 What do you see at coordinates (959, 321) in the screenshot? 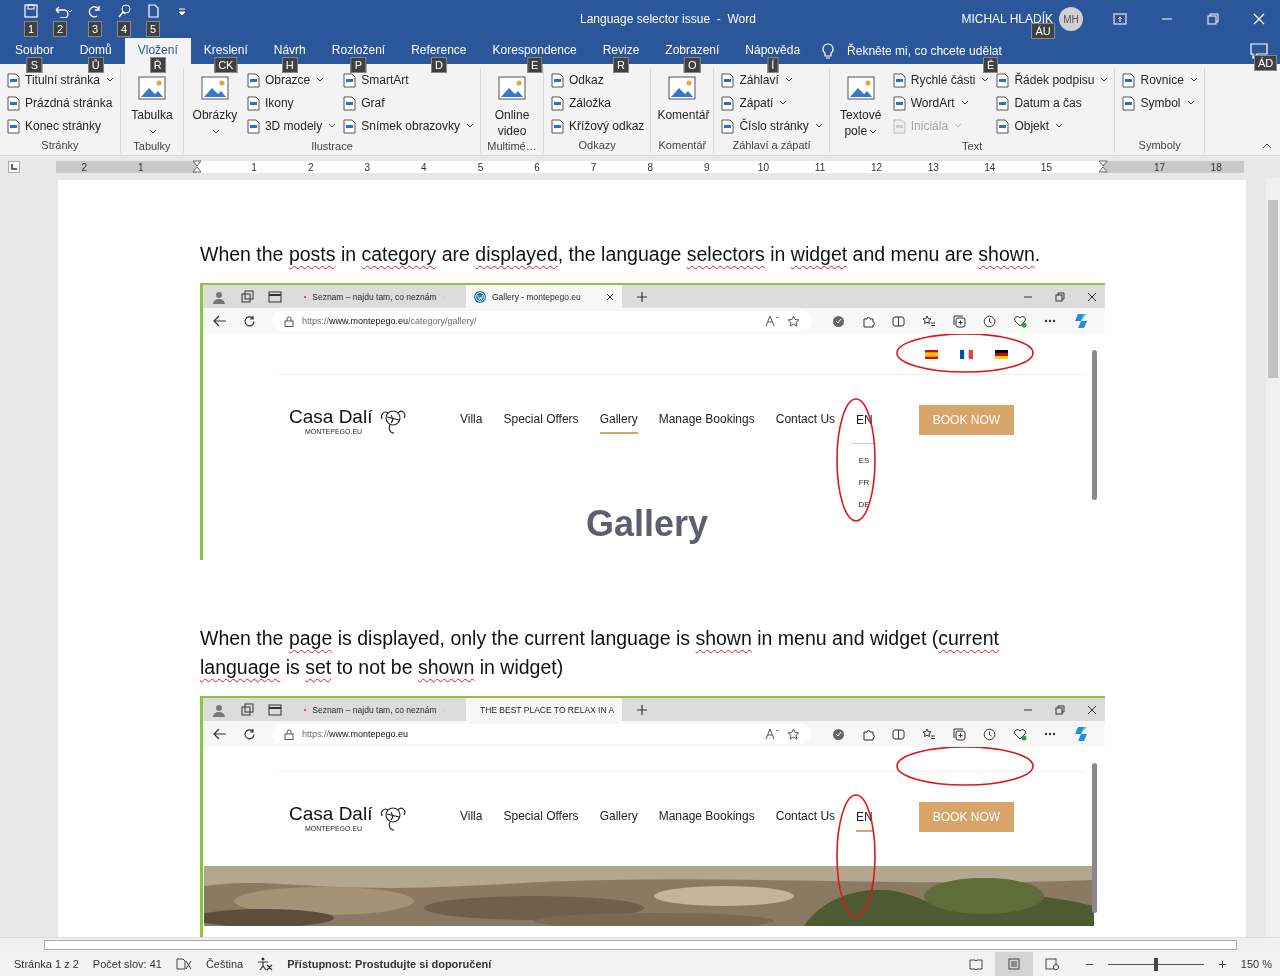
I see `collections-icon` at bounding box center [959, 321].